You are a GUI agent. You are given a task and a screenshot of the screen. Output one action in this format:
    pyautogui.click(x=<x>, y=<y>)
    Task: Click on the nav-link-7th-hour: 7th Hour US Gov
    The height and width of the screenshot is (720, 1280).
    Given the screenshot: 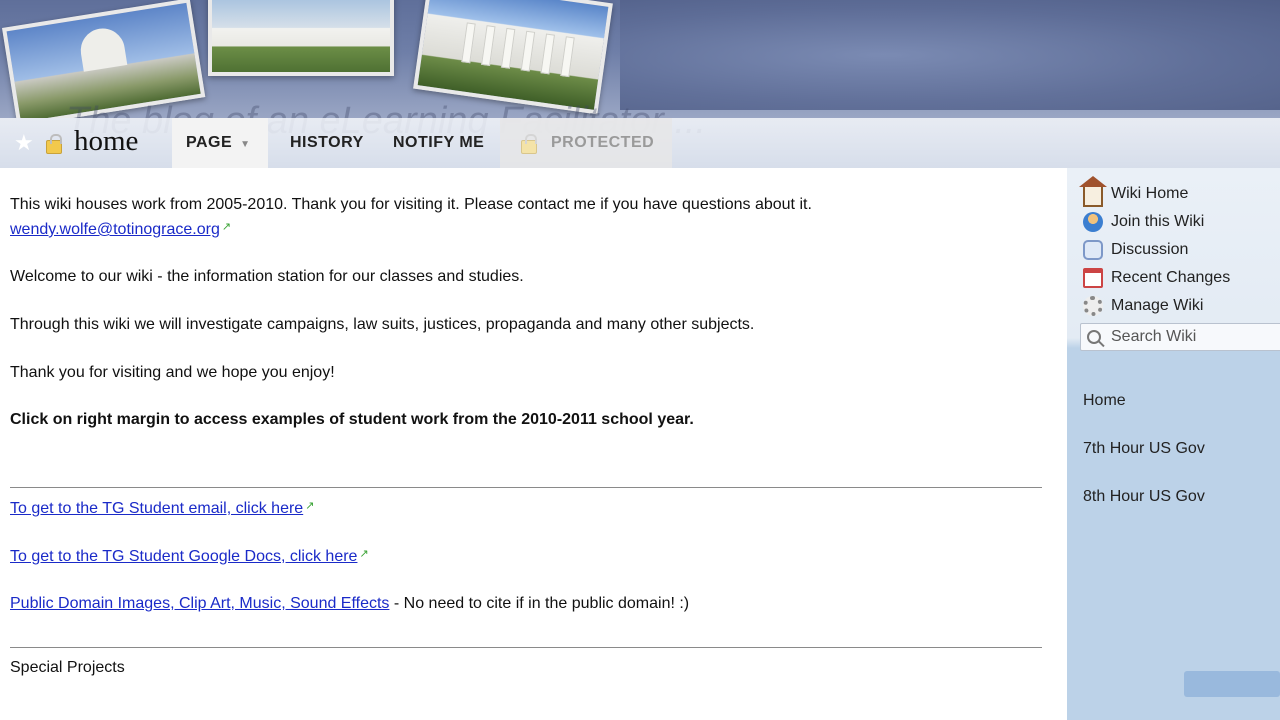 What is the action you would take?
    pyautogui.click(x=1144, y=449)
    